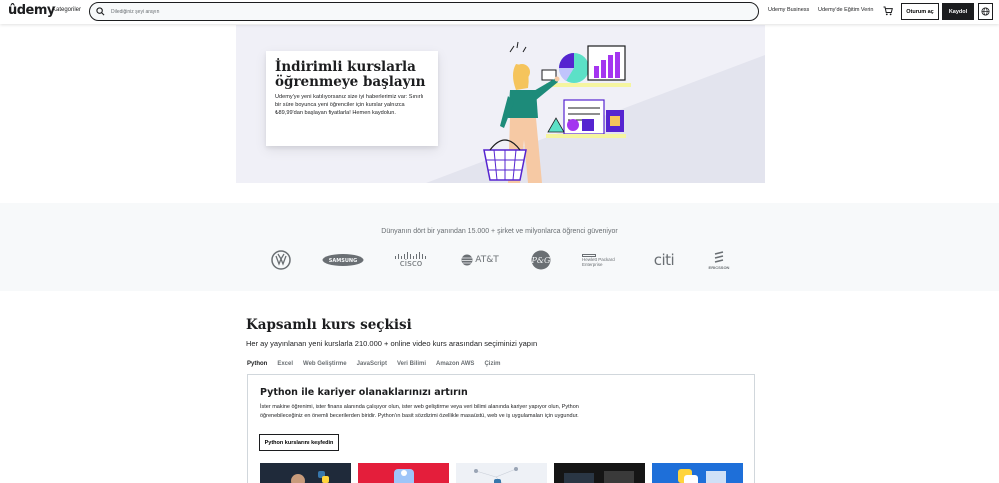  Describe the element at coordinates (845, 10) in the screenshot. I see `teach-on-udemy-link: Udemy'de Eğitim Verin` at that location.